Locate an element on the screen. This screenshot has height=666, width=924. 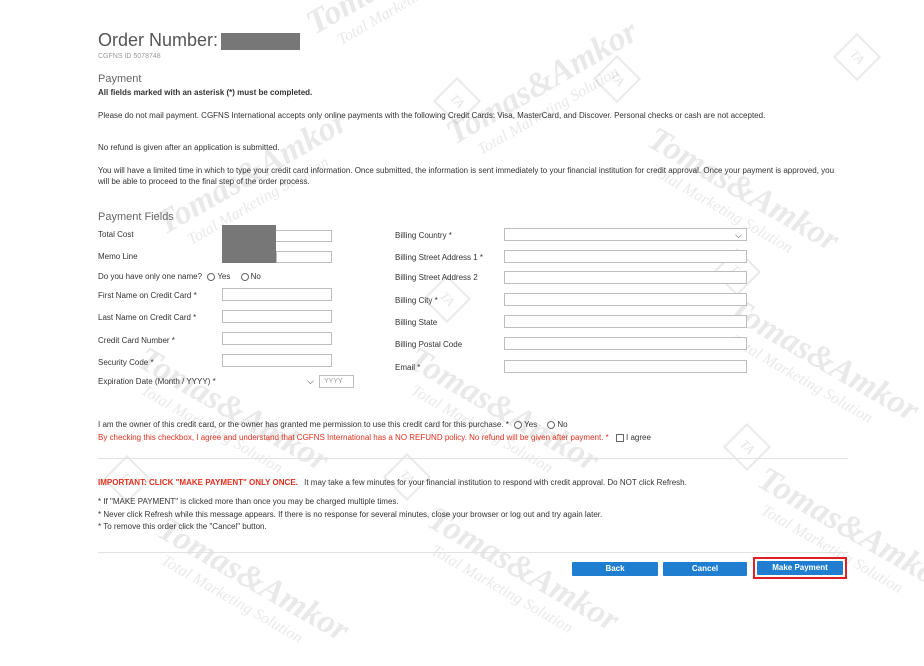
one-name-question: Do you have only one name? Yes No is located at coordinates (179, 276).